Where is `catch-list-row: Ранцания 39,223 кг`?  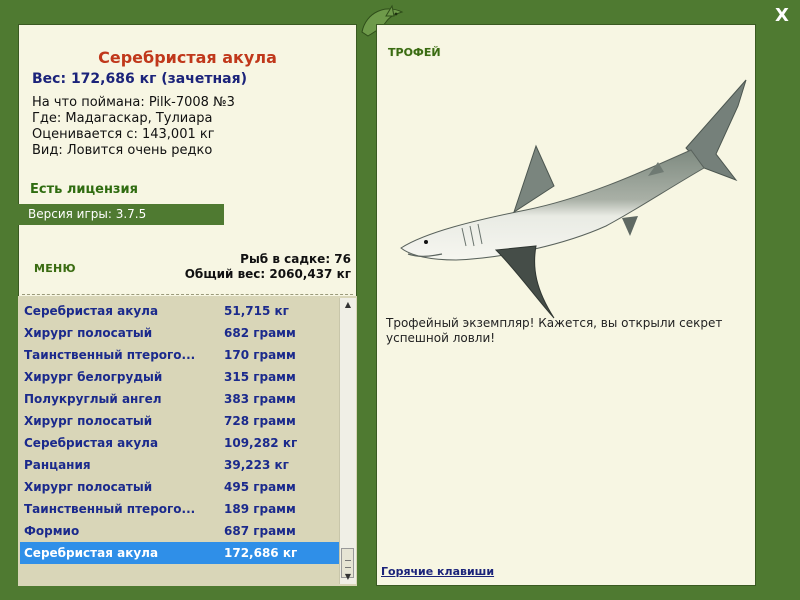
catch-list-row: Ранцания 39,223 кг is located at coordinates (180, 465).